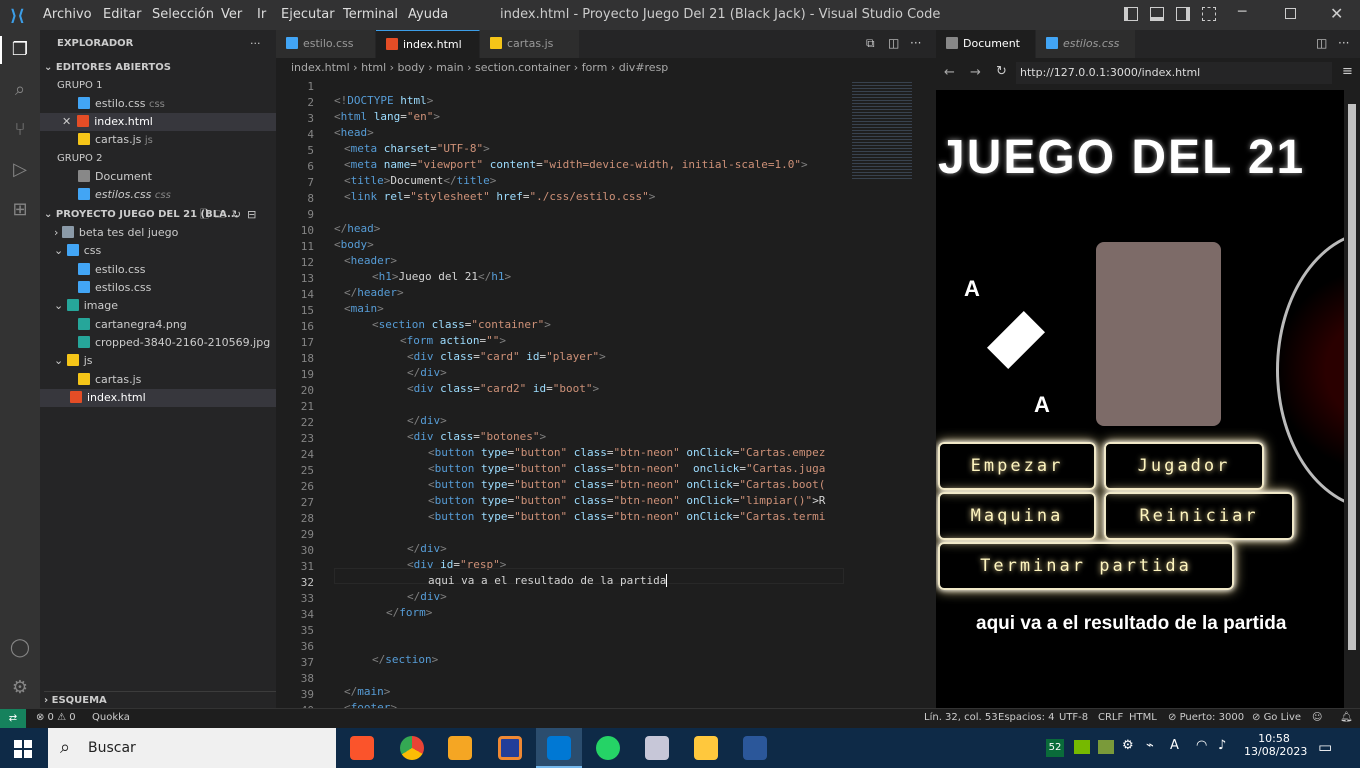 This screenshot has width=1360, height=768. What do you see at coordinates (1086, 44) in the screenshot?
I see `tab-estilos-css: estilos.css` at bounding box center [1086, 44].